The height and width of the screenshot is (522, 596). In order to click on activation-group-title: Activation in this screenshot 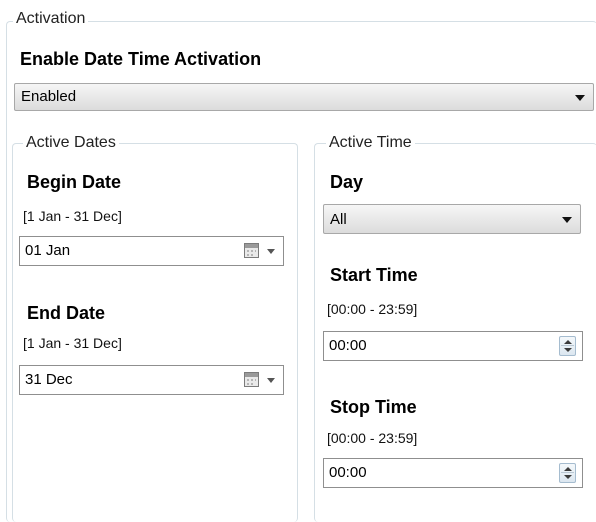, I will do `click(51, 19)`.